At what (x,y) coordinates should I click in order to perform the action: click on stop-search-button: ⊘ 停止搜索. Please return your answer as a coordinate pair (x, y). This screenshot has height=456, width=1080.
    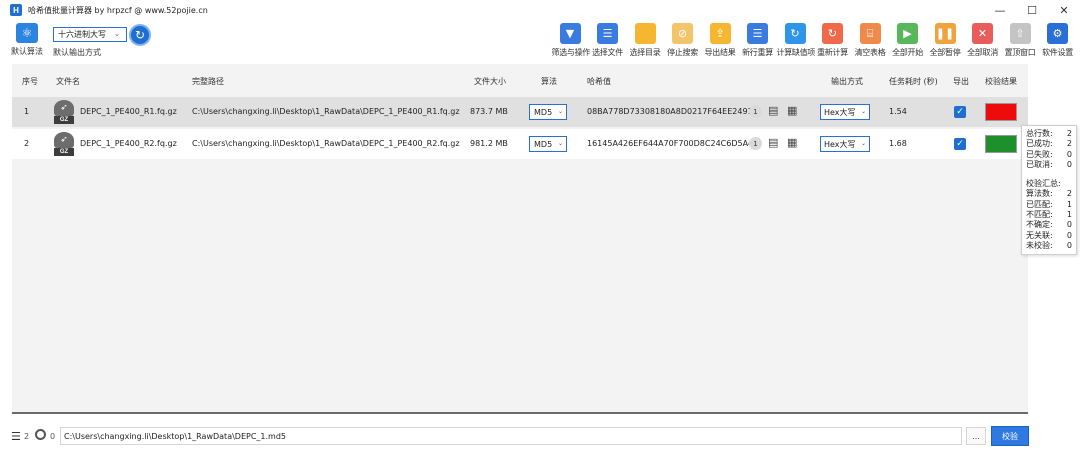
    Looking at the image, I should click on (682, 40).